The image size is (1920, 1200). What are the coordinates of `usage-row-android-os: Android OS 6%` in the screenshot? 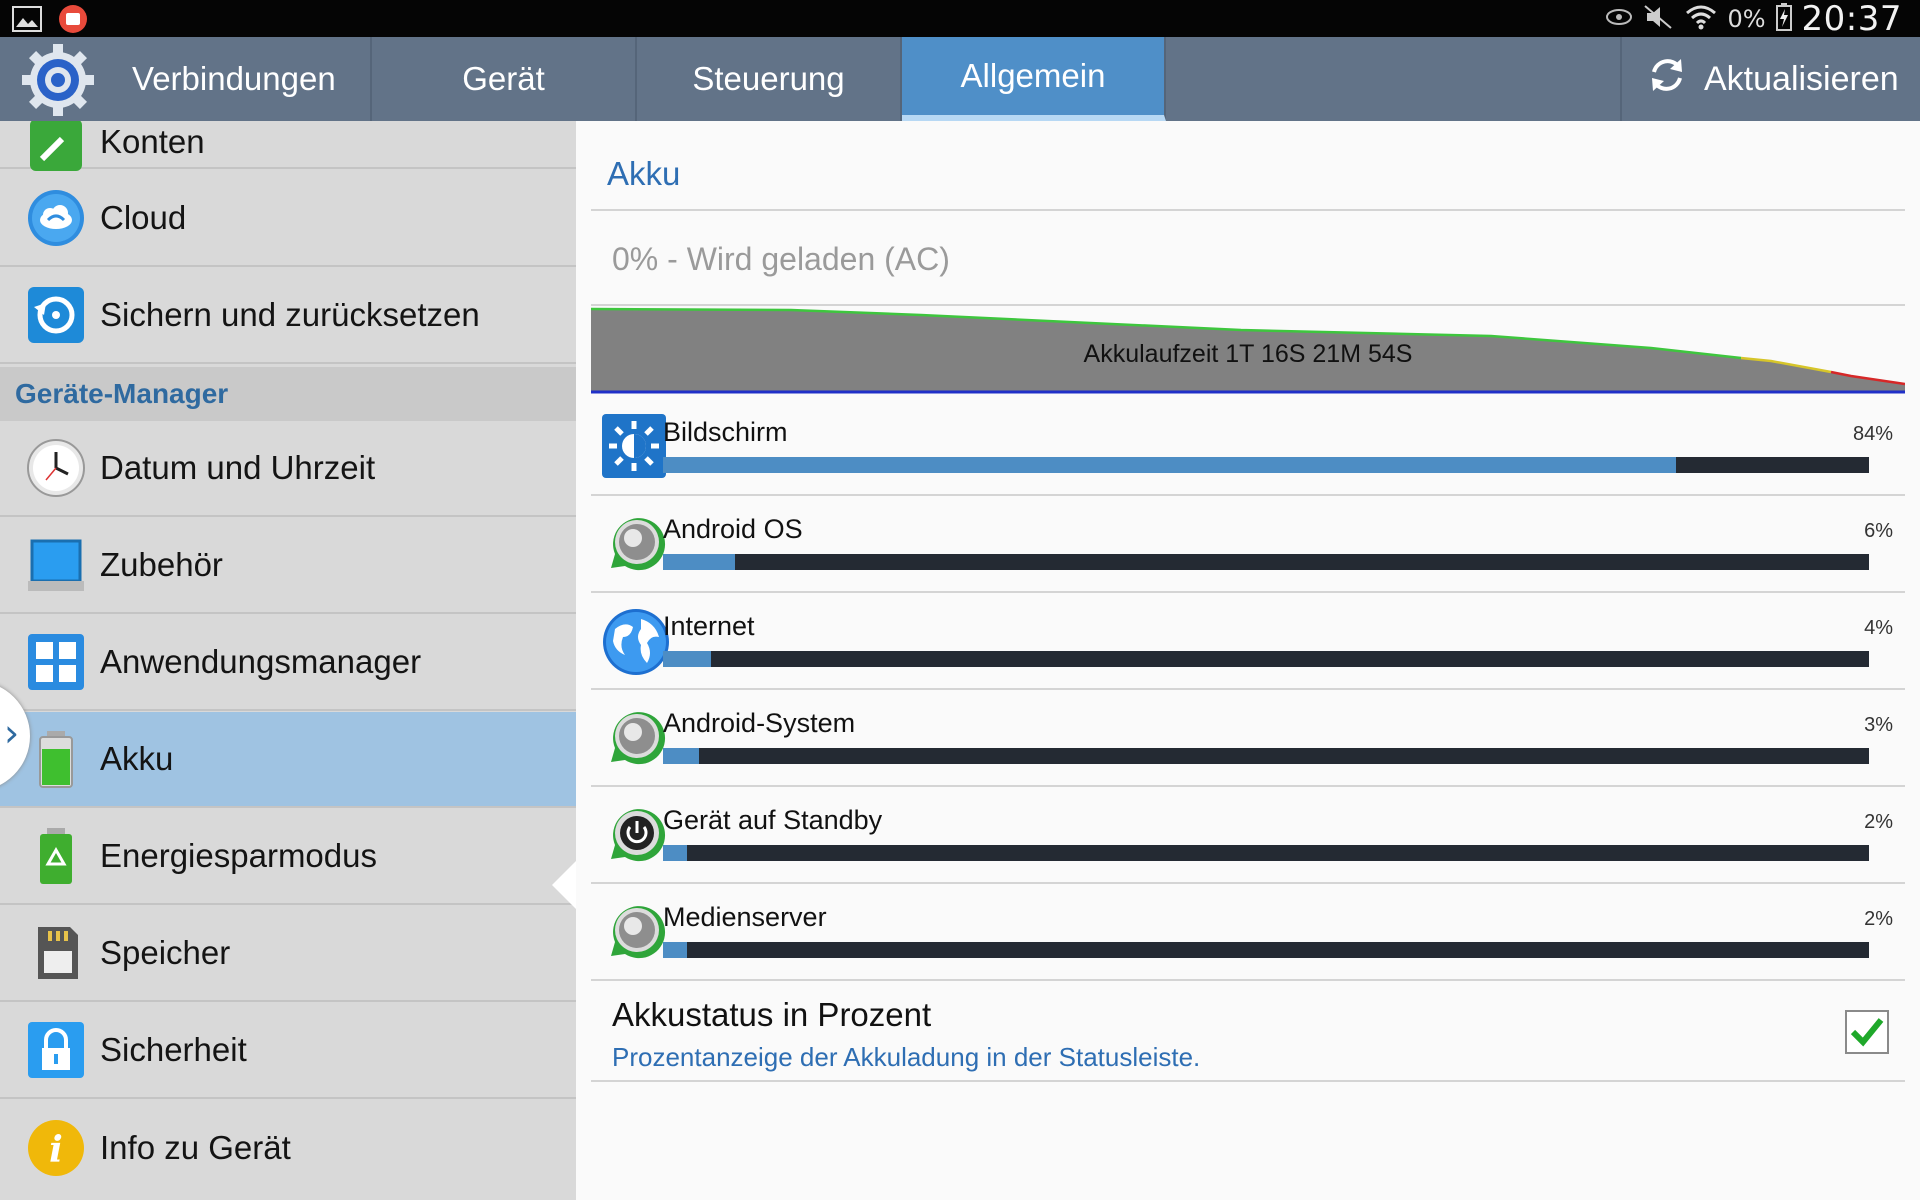 It's located at (1248, 544).